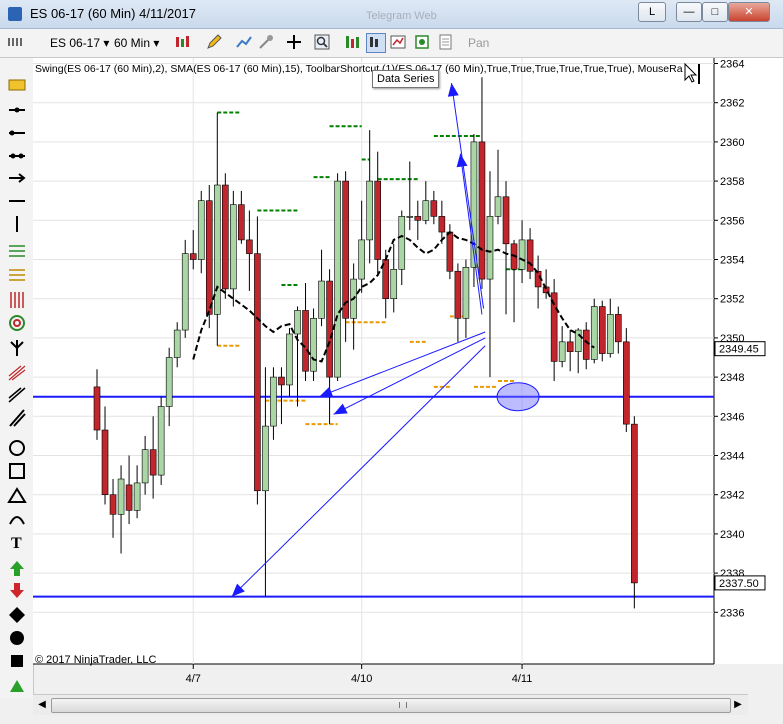 The width and height of the screenshot is (783, 724). I want to click on dot-icon, so click(17, 638).